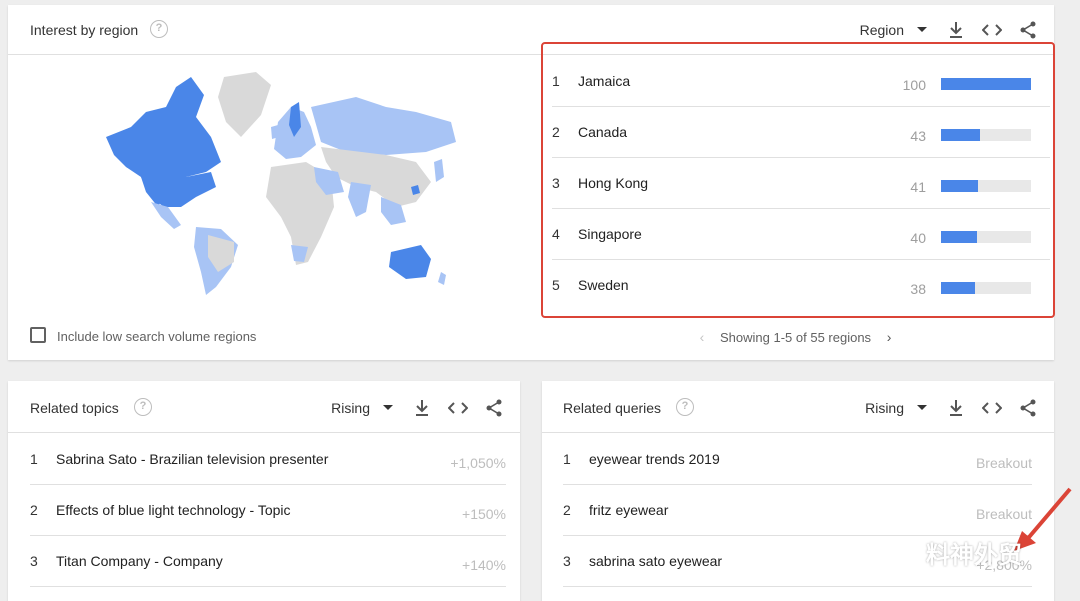 The image size is (1080, 601). Describe the element at coordinates (410, 262) in the screenshot. I see `map-australia` at that location.